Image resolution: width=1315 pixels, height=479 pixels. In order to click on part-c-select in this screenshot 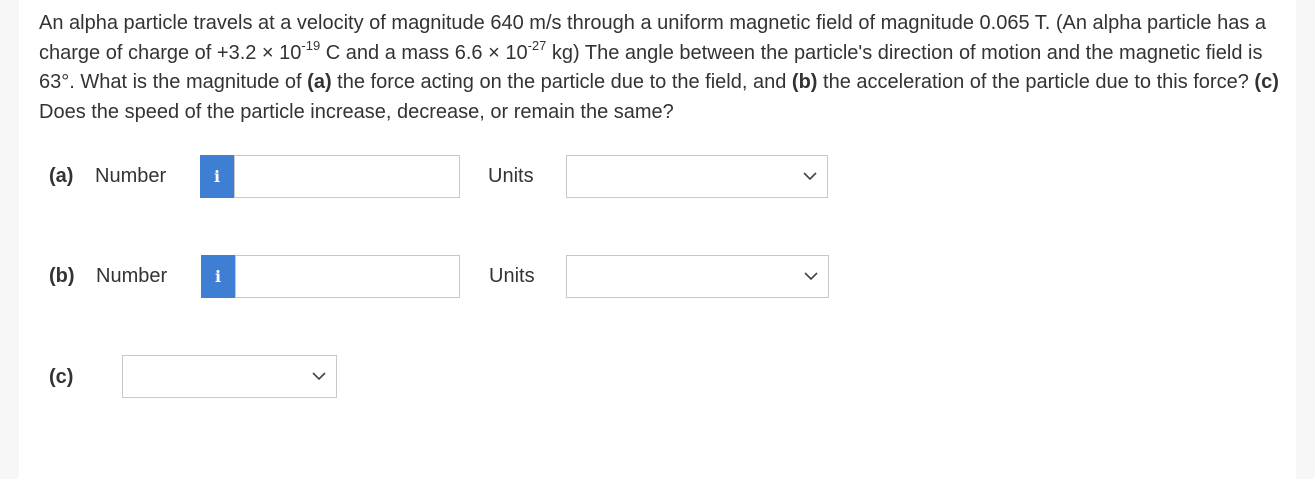, I will do `click(229, 376)`.